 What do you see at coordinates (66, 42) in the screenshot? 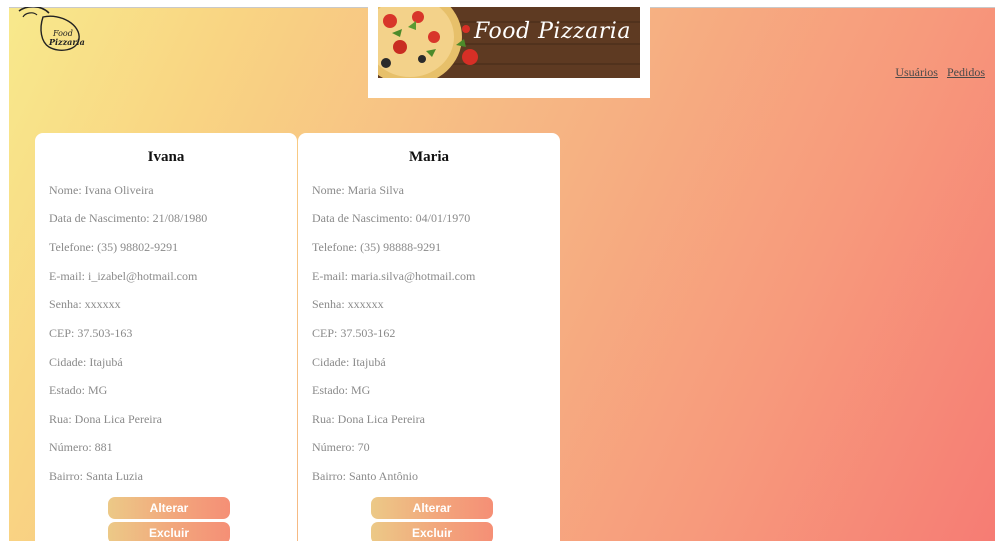
I see `logo-text-pizzaria: Pizzaria` at bounding box center [66, 42].